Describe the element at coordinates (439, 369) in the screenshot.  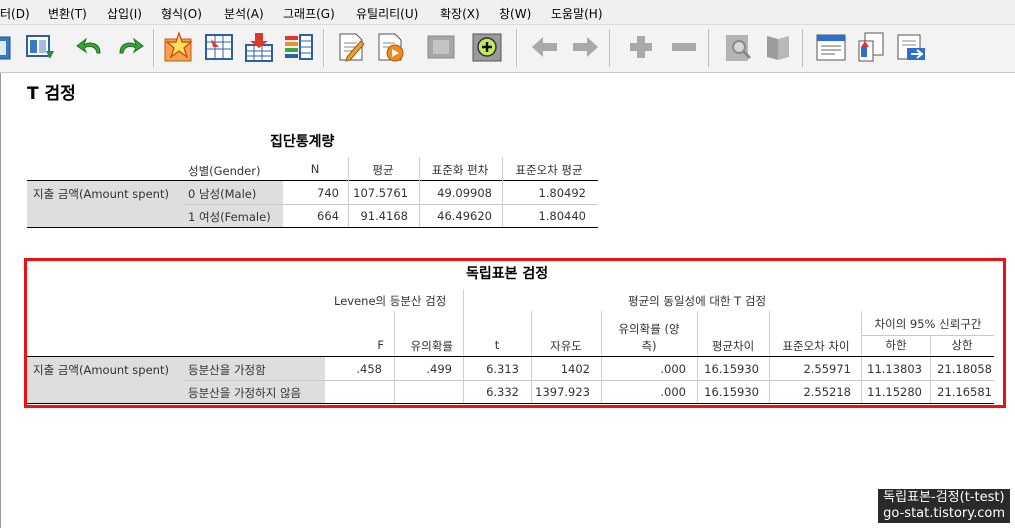
I see `it-row1-sig: .499` at that location.